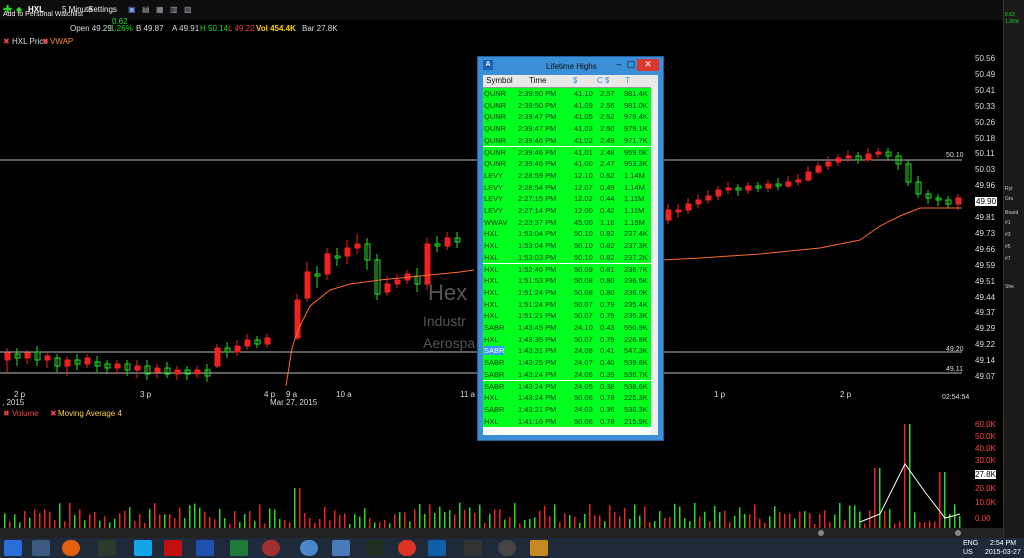  I want to click on table-row: HXL 1:51:24 PM 50.08 0.80 236.0K, so click(567, 292).